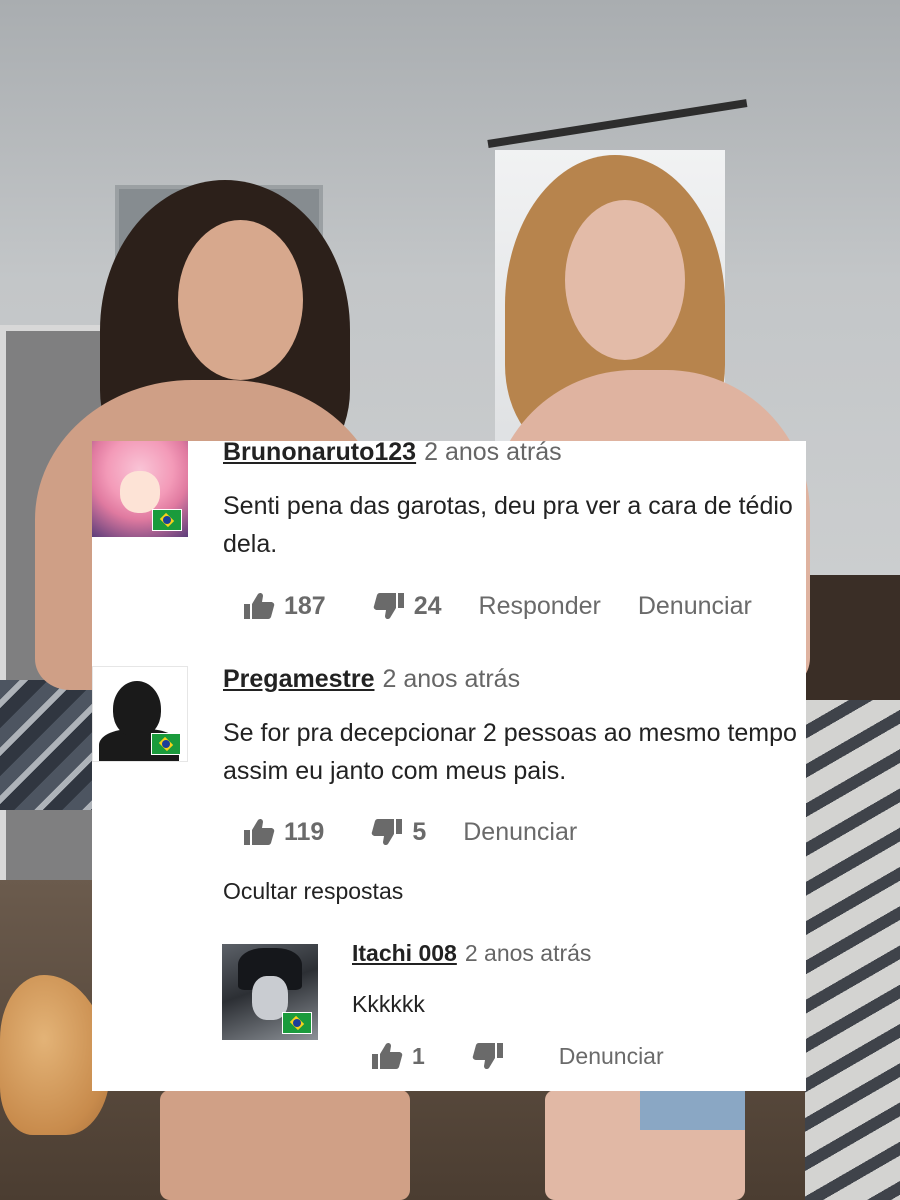 The image size is (900, 1200). I want to click on reply-text: Kkkkkk, so click(388, 1004).